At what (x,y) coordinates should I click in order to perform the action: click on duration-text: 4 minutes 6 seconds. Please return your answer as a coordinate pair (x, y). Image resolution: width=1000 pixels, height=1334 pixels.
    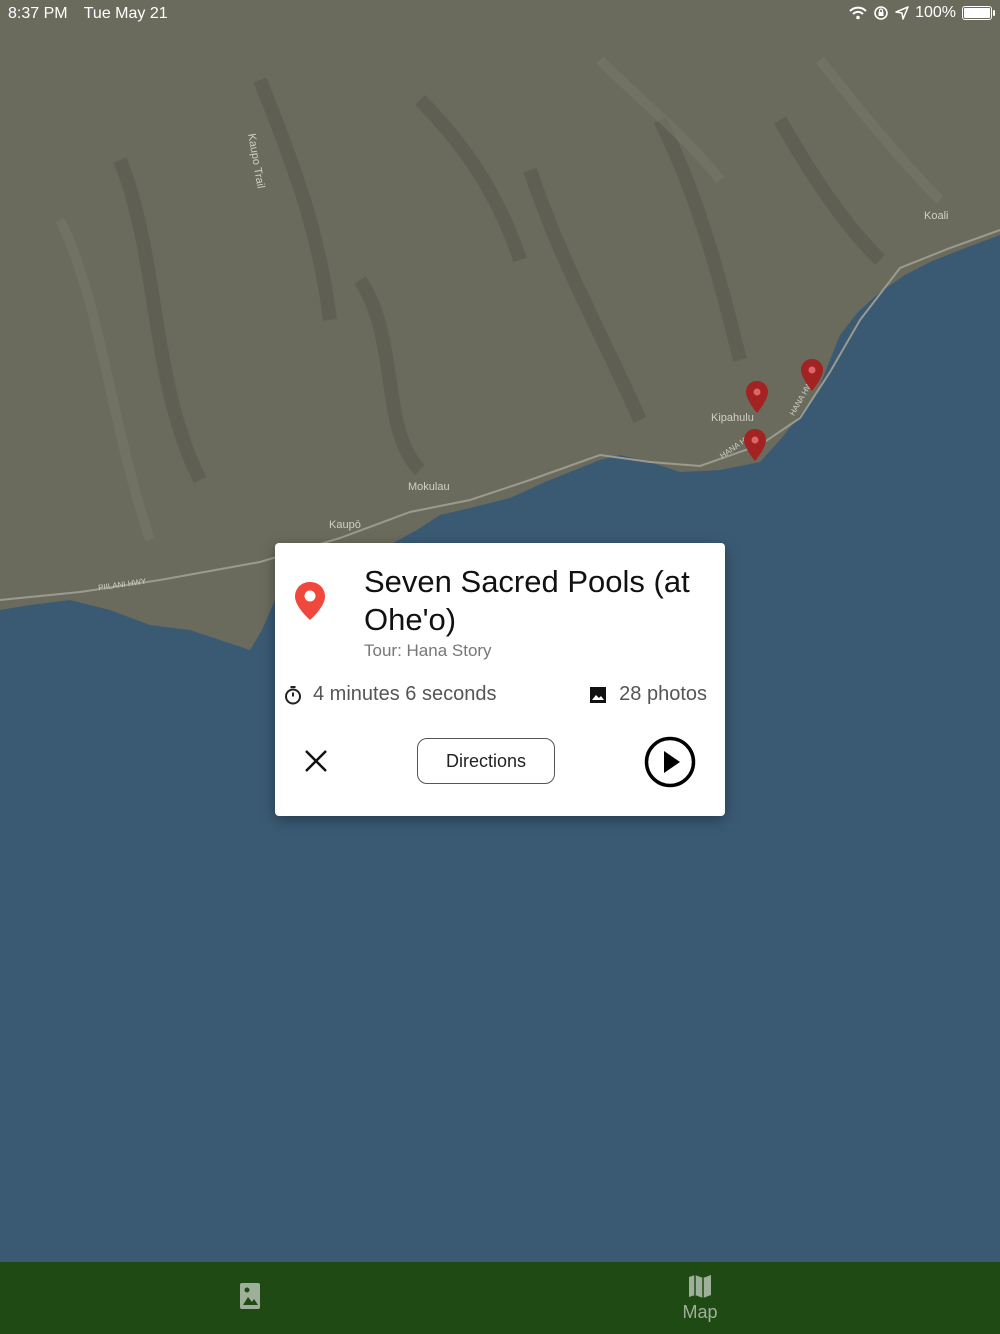
    Looking at the image, I should click on (405, 694).